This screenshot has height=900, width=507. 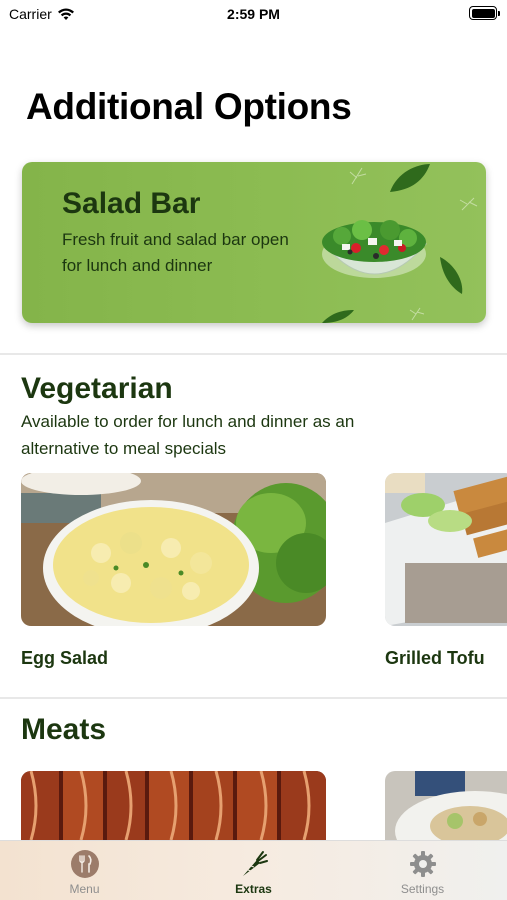 What do you see at coordinates (435, 658) in the screenshot?
I see `grilled-tofu-label: Grilled Tofu` at bounding box center [435, 658].